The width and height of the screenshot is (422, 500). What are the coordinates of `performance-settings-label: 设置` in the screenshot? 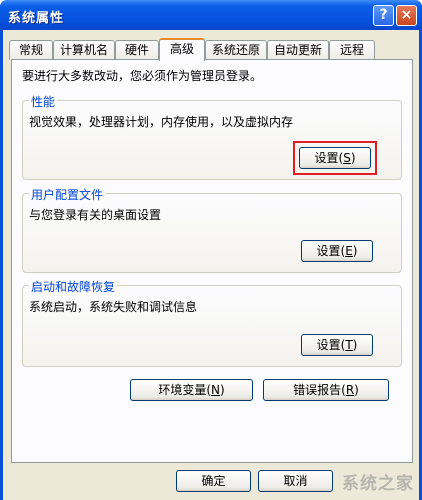 It's located at (326, 158).